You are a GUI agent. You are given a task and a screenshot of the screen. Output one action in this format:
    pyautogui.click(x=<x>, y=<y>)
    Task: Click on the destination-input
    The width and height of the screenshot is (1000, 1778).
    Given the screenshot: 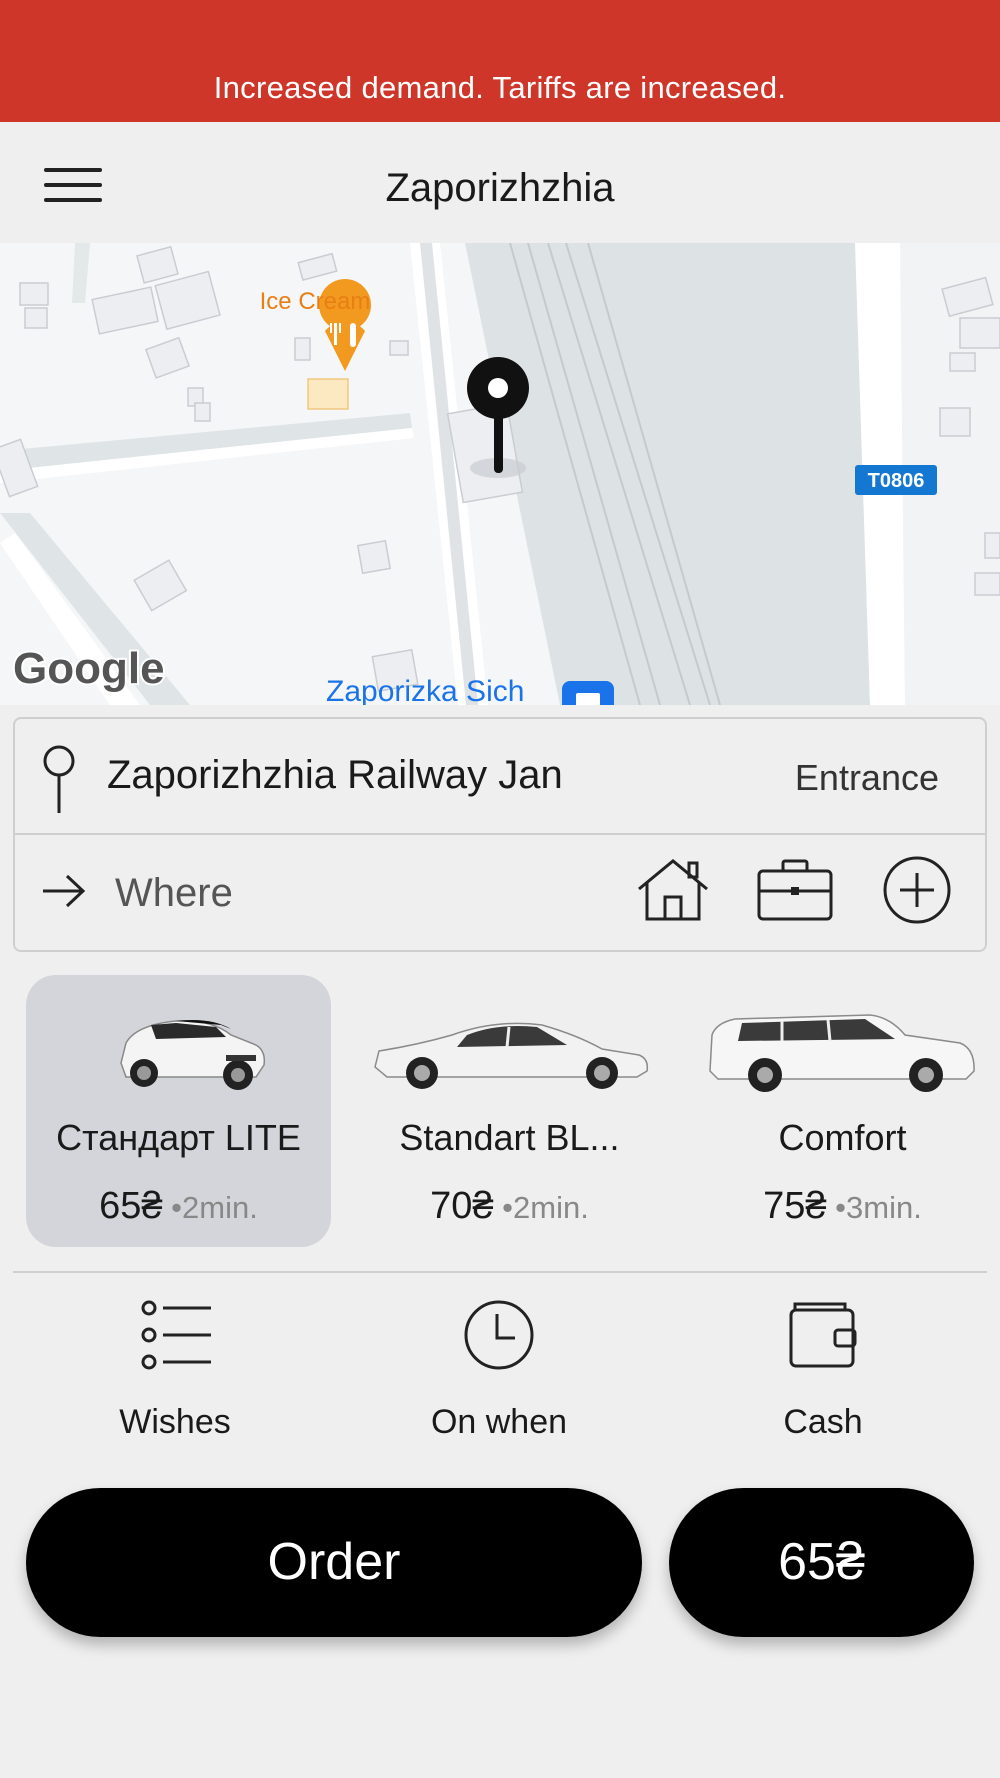 What is the action you would take?
    pyautogui.click(x=325, y=893)
    